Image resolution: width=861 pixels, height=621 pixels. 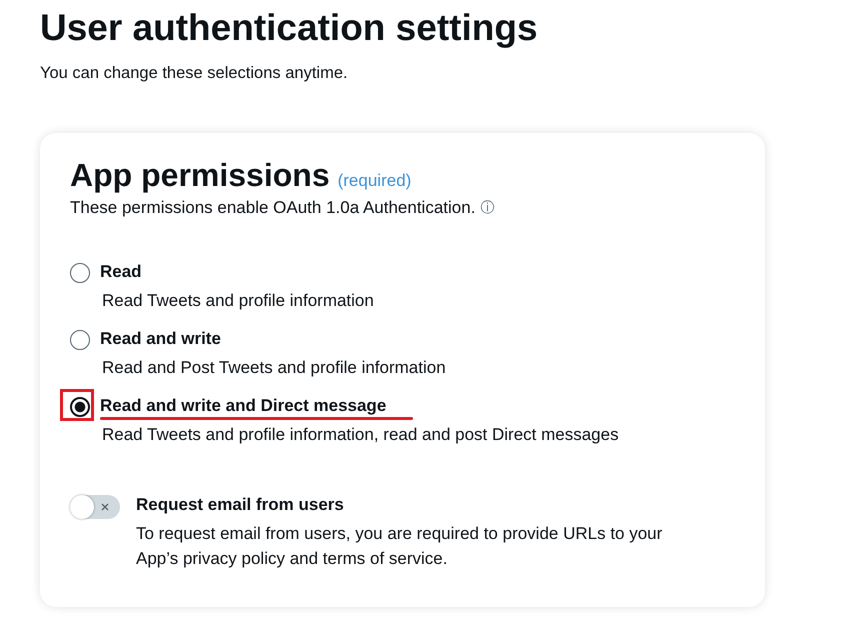 What do you see at coordinates (200, 175) in the screenshot?
I see `section-title: App permissions` at bounding box center [200, 175].